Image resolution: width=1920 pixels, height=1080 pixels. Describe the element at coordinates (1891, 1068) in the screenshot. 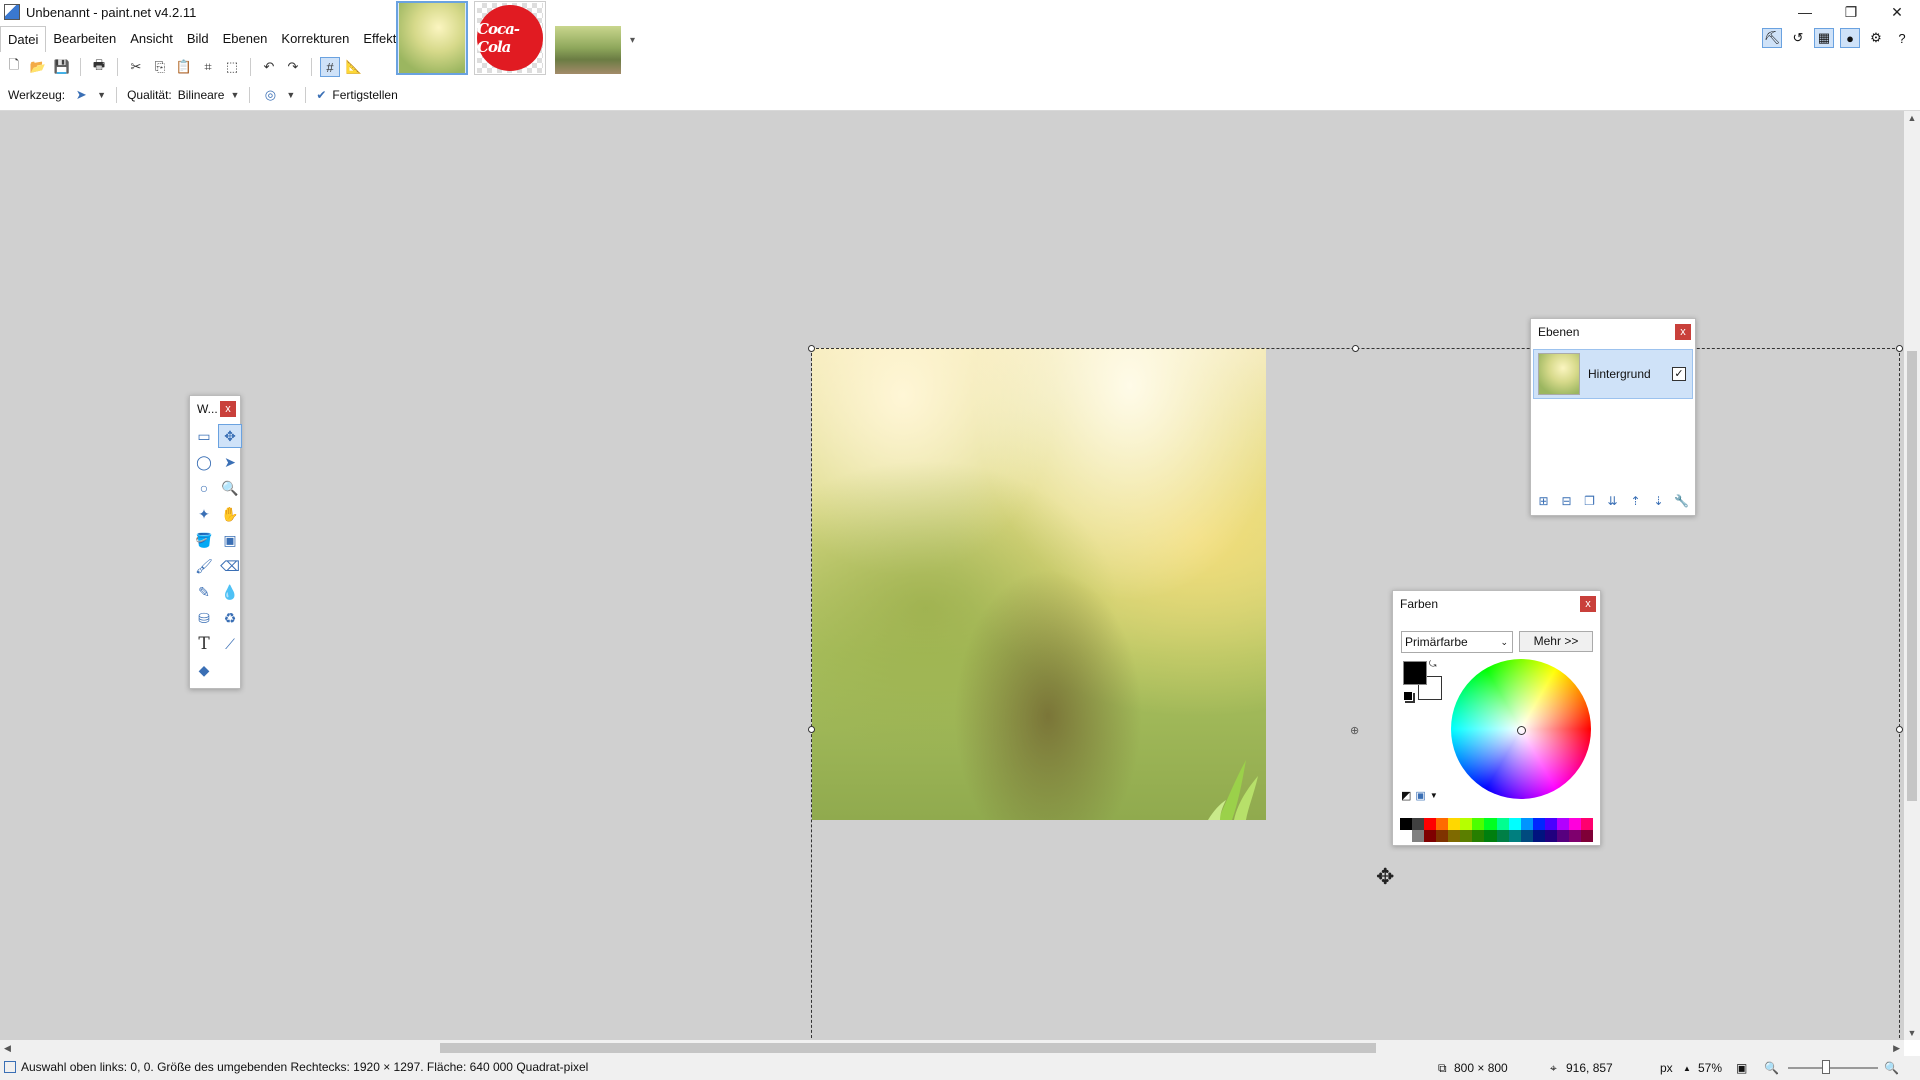

I see `zoom-in-icon: 🔍` at that location.